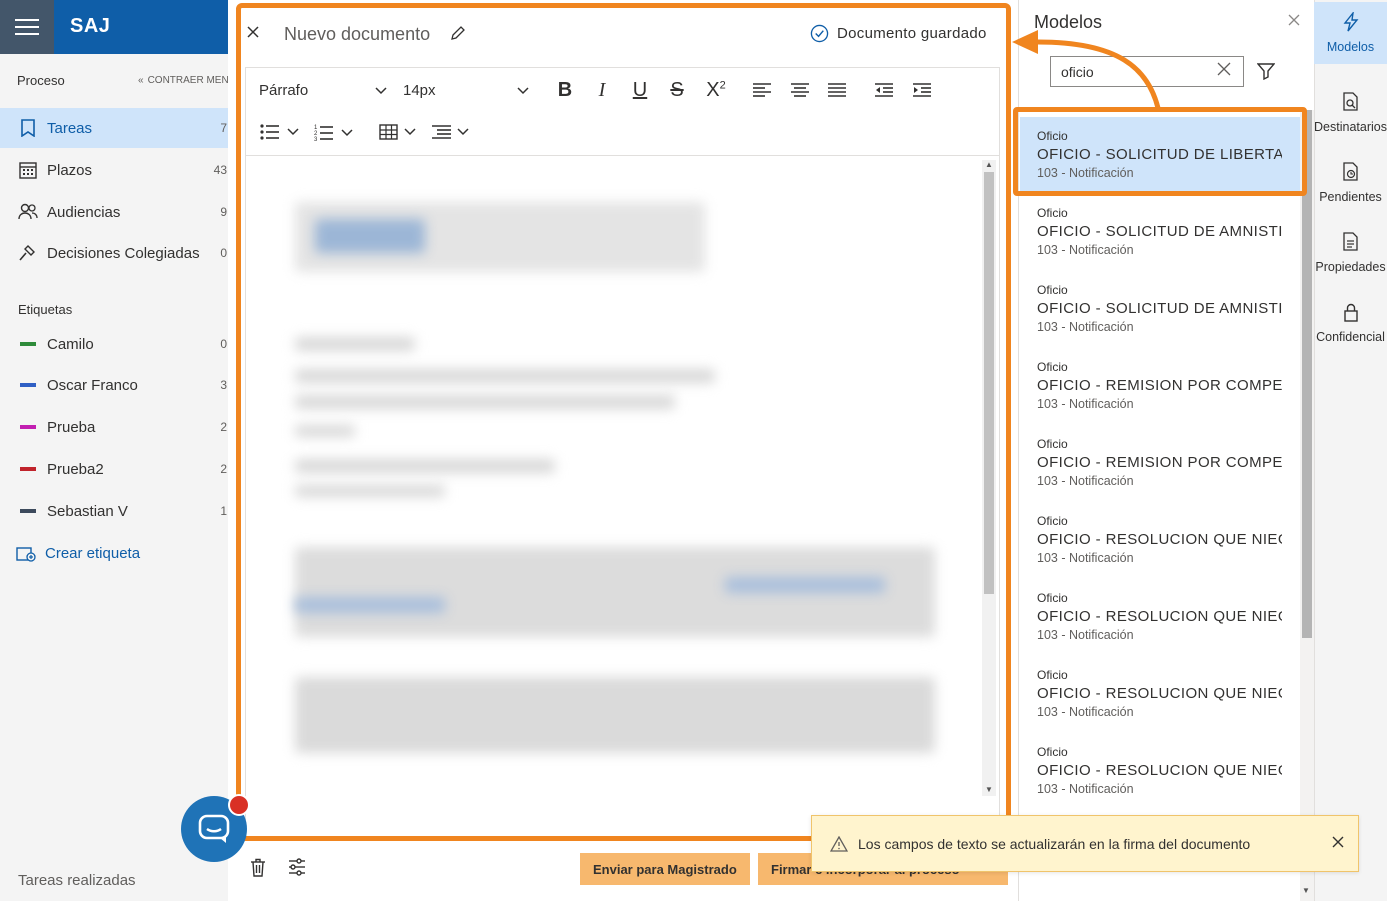 The width and height of the screenshot is (1387, 901). Describe the element at coordinates (114, 128) in the screenshot. I see `sidebar-item-tareas: Tareas 7` at that location.